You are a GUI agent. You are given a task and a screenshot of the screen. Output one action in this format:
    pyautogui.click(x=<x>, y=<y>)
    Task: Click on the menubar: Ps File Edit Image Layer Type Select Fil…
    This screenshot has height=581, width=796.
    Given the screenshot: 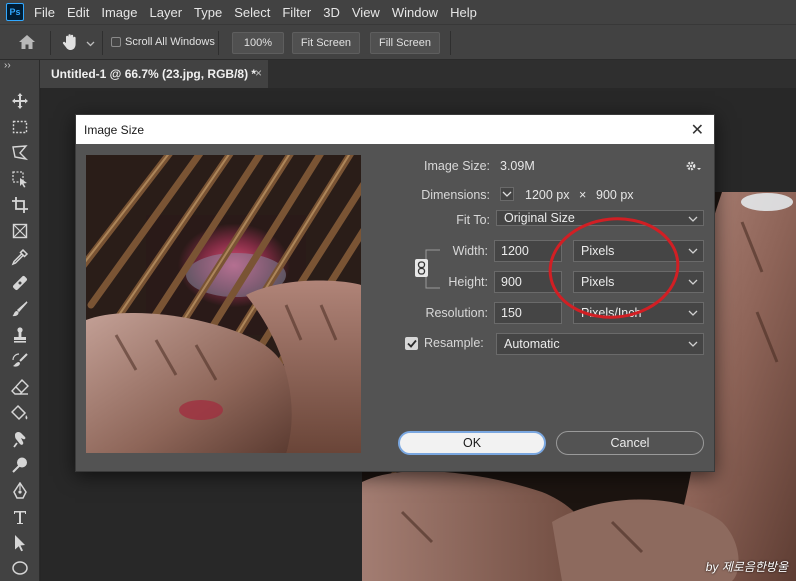 What is the action you would take?
    pyautogui.click(x=398, y=12)
    